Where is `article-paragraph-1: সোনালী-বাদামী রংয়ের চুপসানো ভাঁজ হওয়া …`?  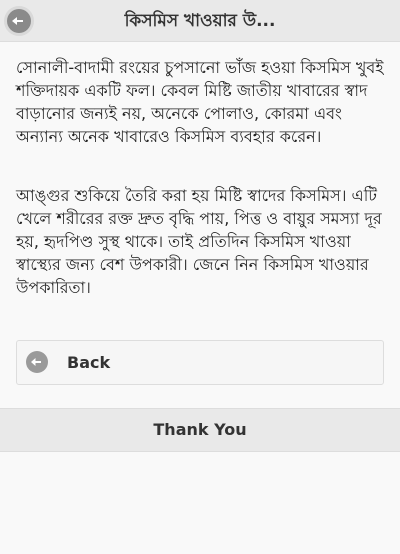
article-paragraph-1: সোনালী-বাদামী রংয়ের চুপসানো ভাঁজ হওয়া … is located at coordinates (200, 102).